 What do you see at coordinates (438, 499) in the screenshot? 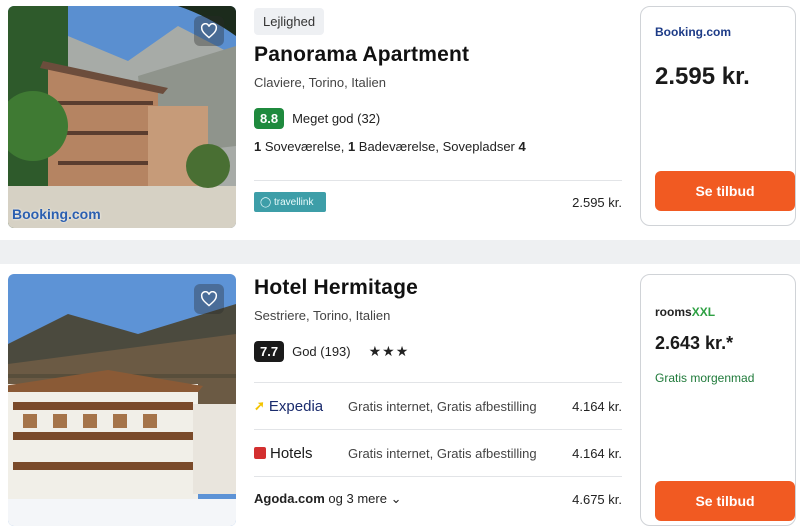
I see `more-providers-row: Agoda.com og 3 mere ⌄ 4.675 kr.` at bounding box center [438, 499].